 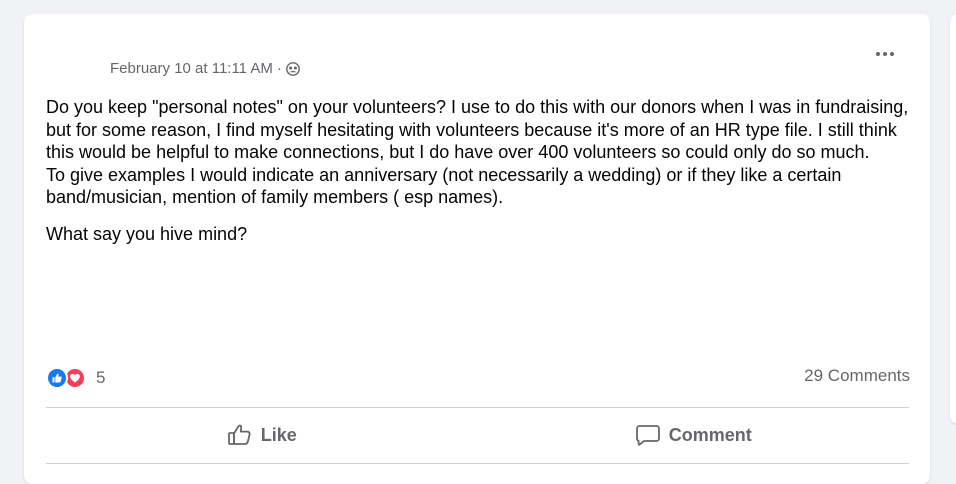 What do you see at coordinates (191, 68) in the screenshot?
I see `post-timestamp: February 10 at 11:11 AM` at bounding box center [191, 68].